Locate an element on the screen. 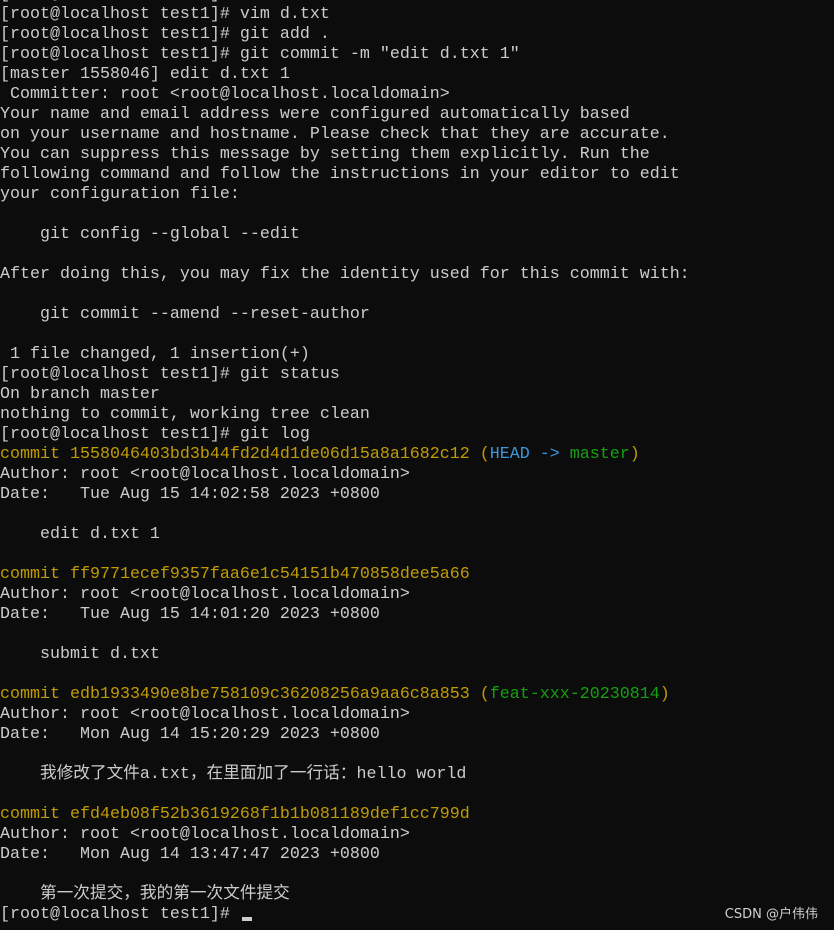 Image resolution: width=834 pixels, height=930 pixels. terminal-line: On branch master is located at coordinates (345, 395).